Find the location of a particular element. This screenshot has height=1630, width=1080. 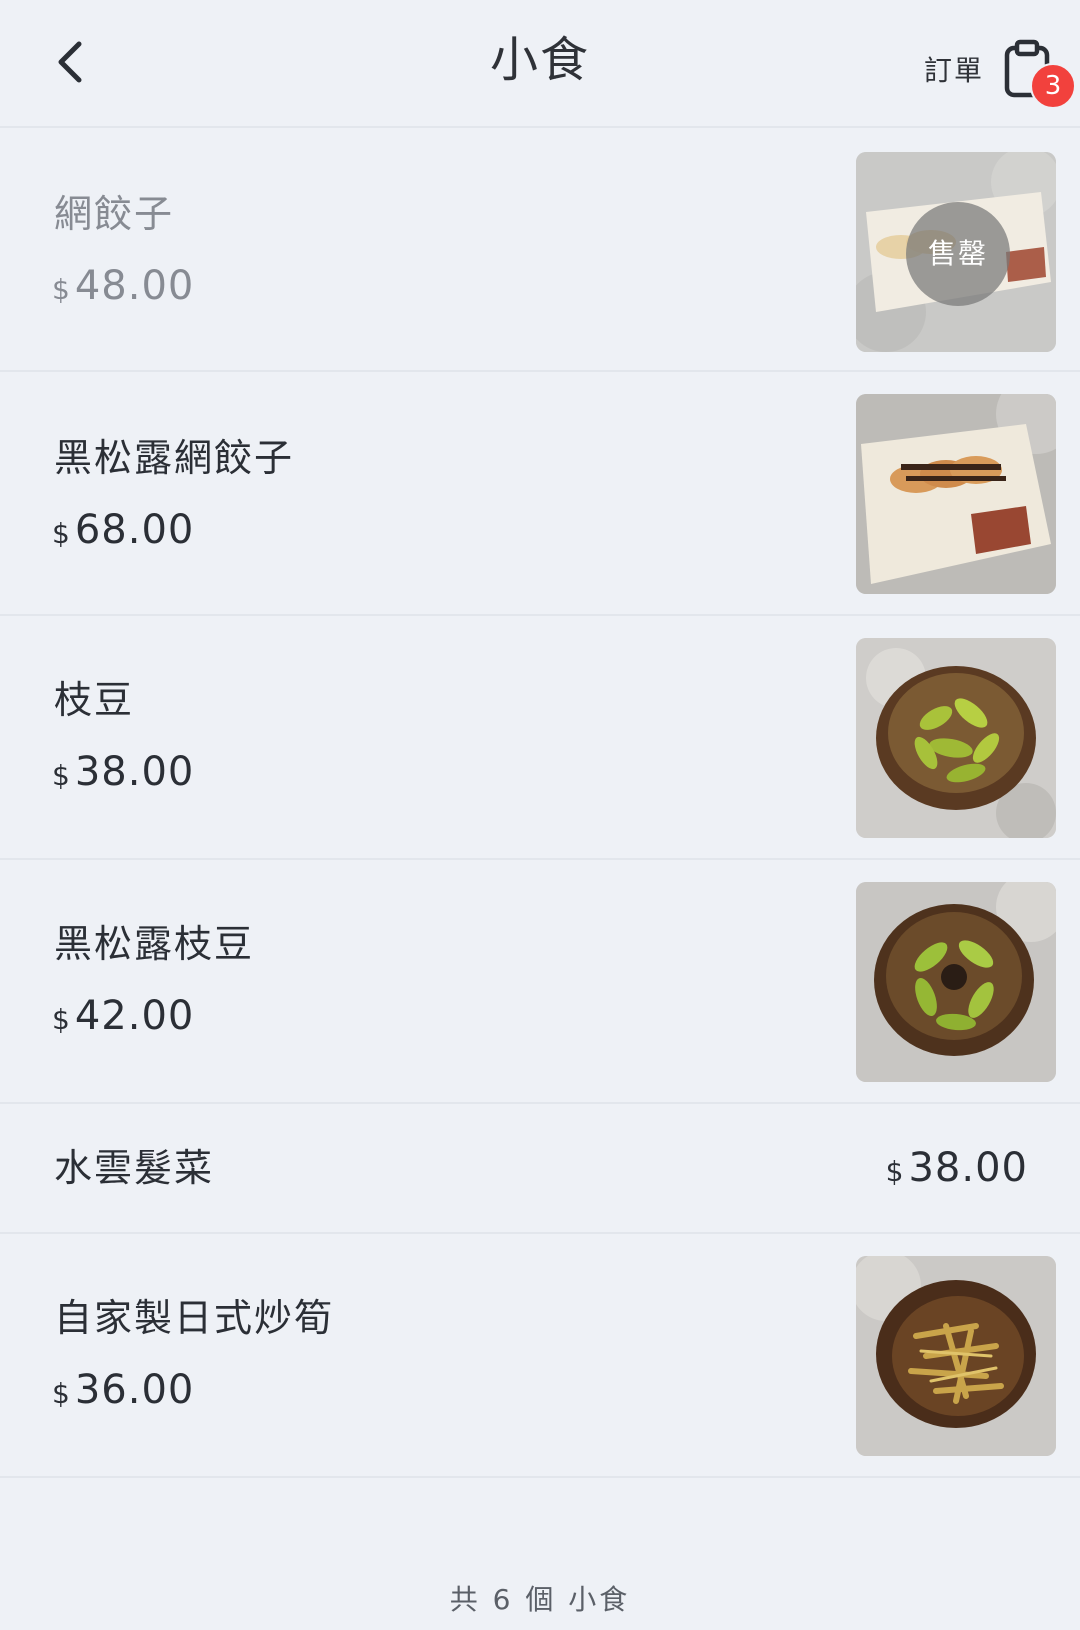

item-name: 枝豆 is located at coordinates (94, 700).